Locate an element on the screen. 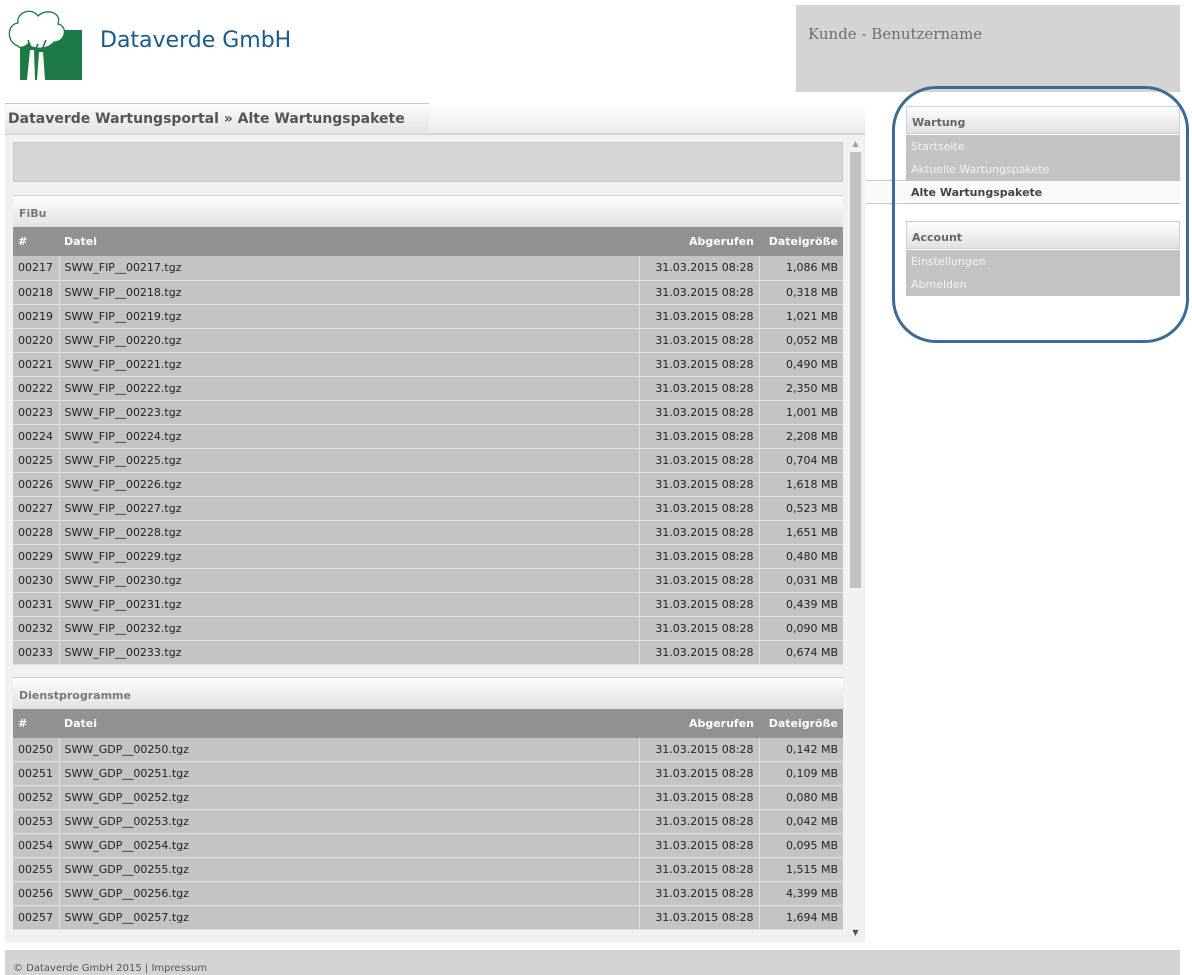 The image size is (1192, 975). user-box: Kunde - Benutzername is located at coordinates (988, 48).